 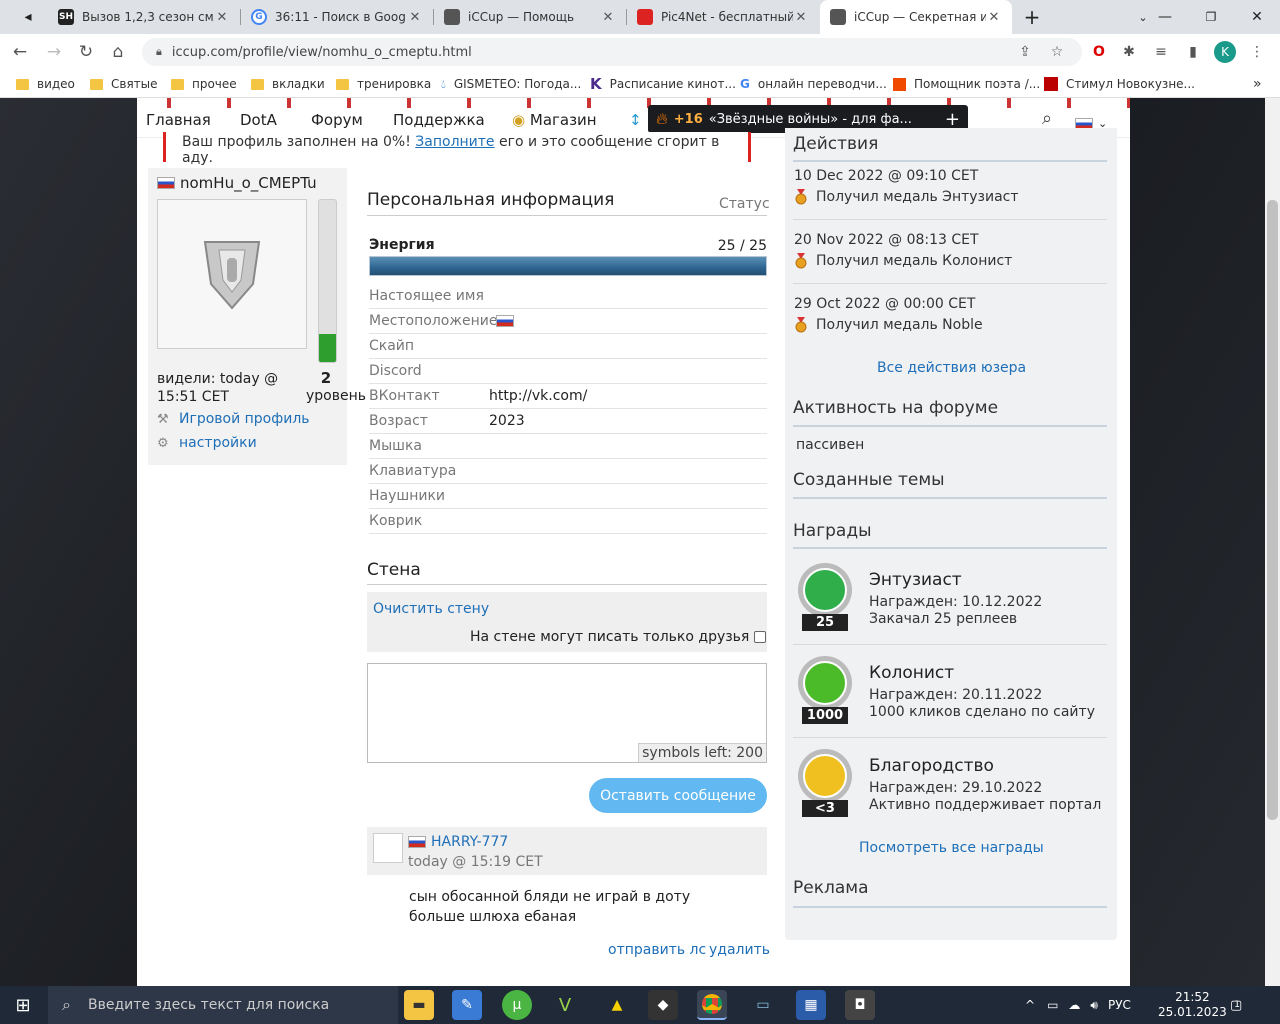 I want to click on more-bookmarks-icon: », so click(x=1257, y=84).